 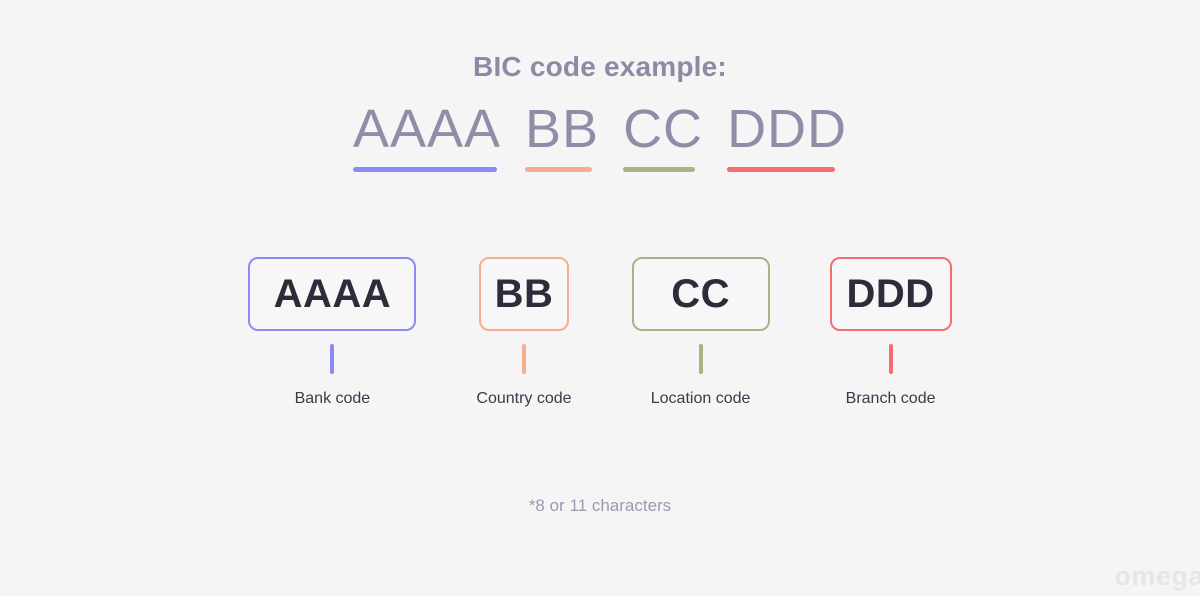 I want to click on segment-label-bank: Bank code, so click(x=332, y=398).